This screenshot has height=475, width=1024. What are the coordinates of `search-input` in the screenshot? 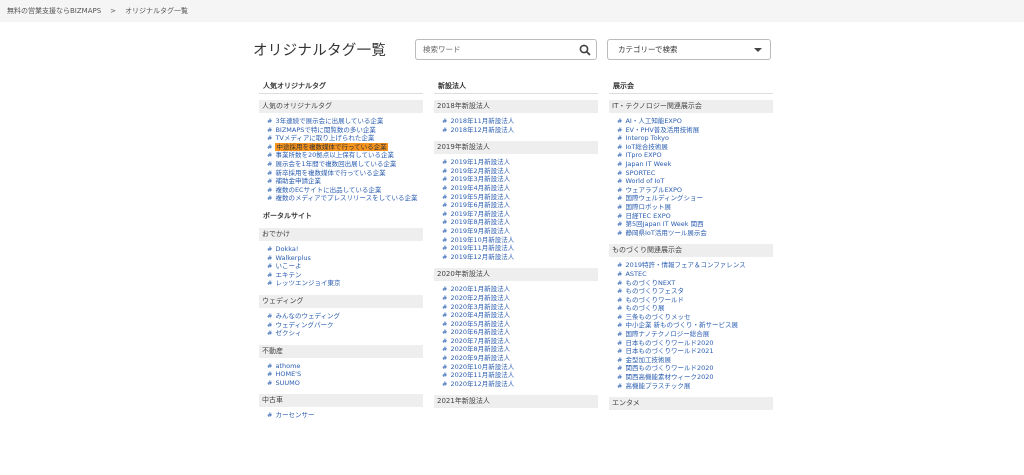 It's located at (498, 49).